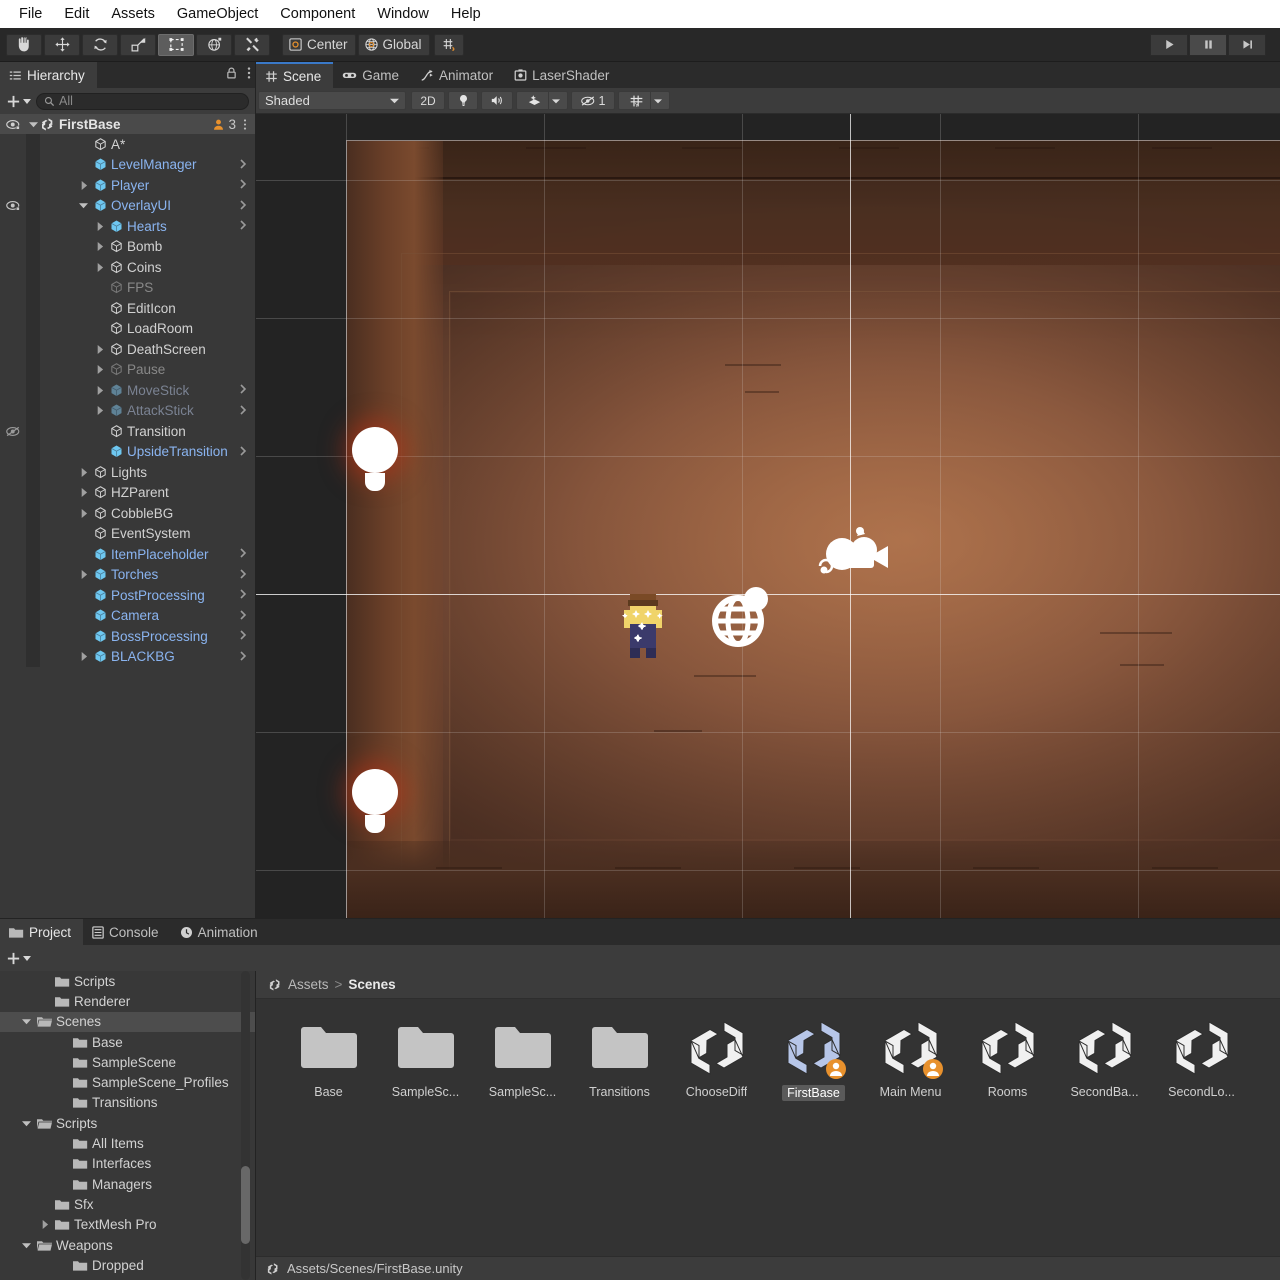 The width and height of the screenshot is (1280, 1280). Describe the element at coordinates (18, 958) in the screenshot. I see `project-add-button` at that location.